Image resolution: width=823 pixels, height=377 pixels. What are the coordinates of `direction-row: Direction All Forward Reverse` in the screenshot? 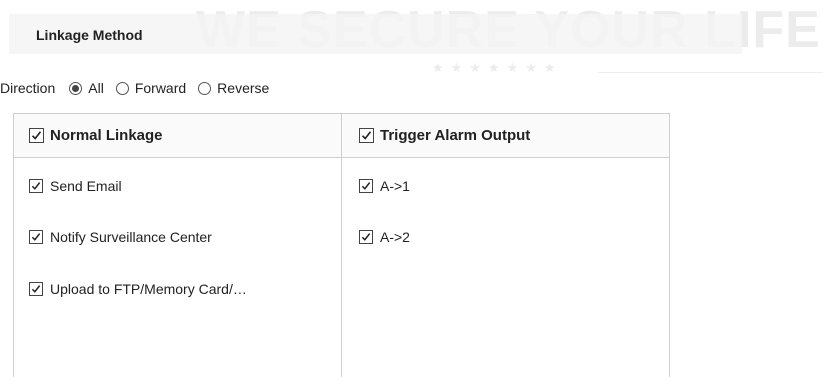 It's located at (140, 88).